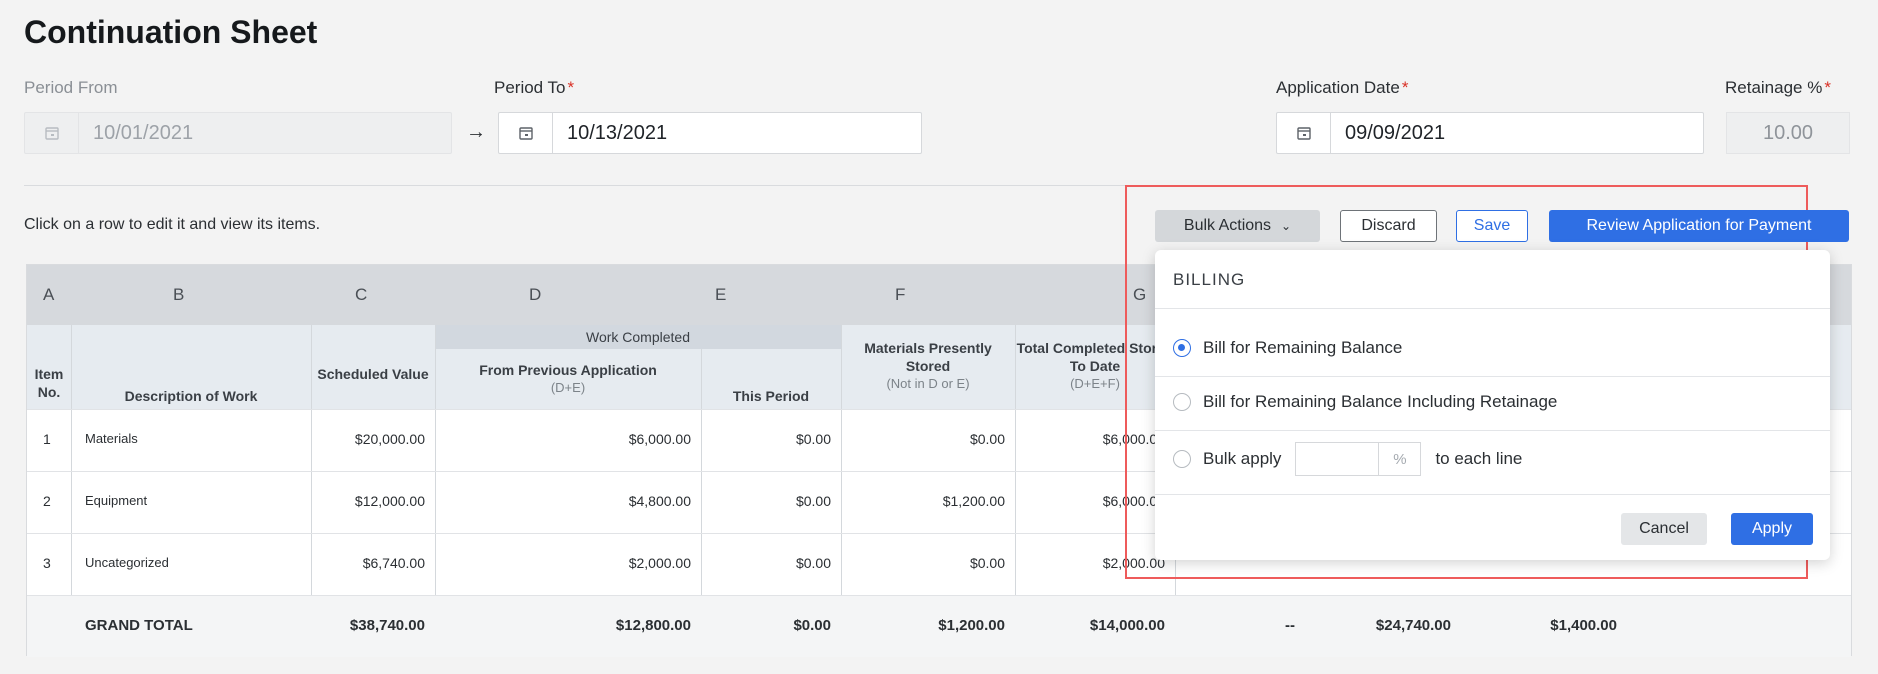 This screenshot has width=1878, height=674. I want to click on retainage-label: Retainage % *, so click(1778, 87).